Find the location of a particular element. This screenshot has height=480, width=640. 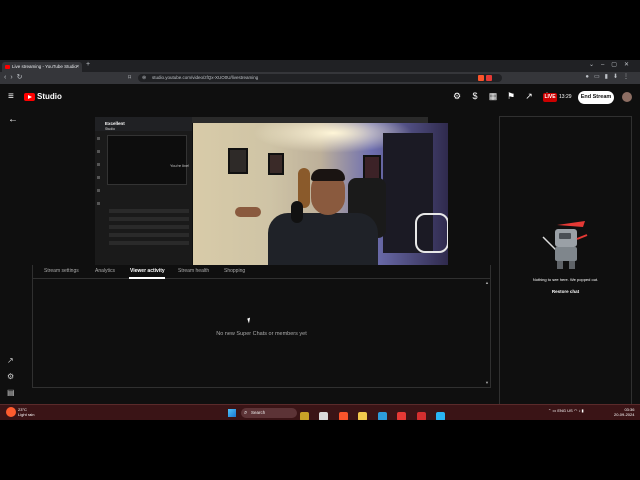

live-badge: LIVE is located at coordinates (550, 97).